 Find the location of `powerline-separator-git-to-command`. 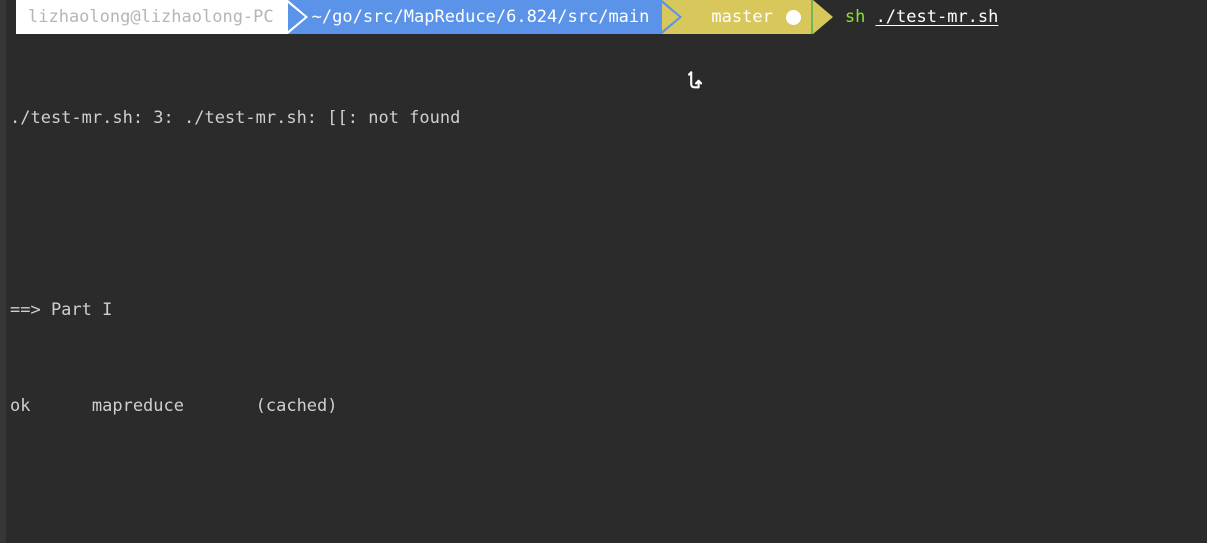

powerline-separator-git-to-command is located at coordinates (822, 17).